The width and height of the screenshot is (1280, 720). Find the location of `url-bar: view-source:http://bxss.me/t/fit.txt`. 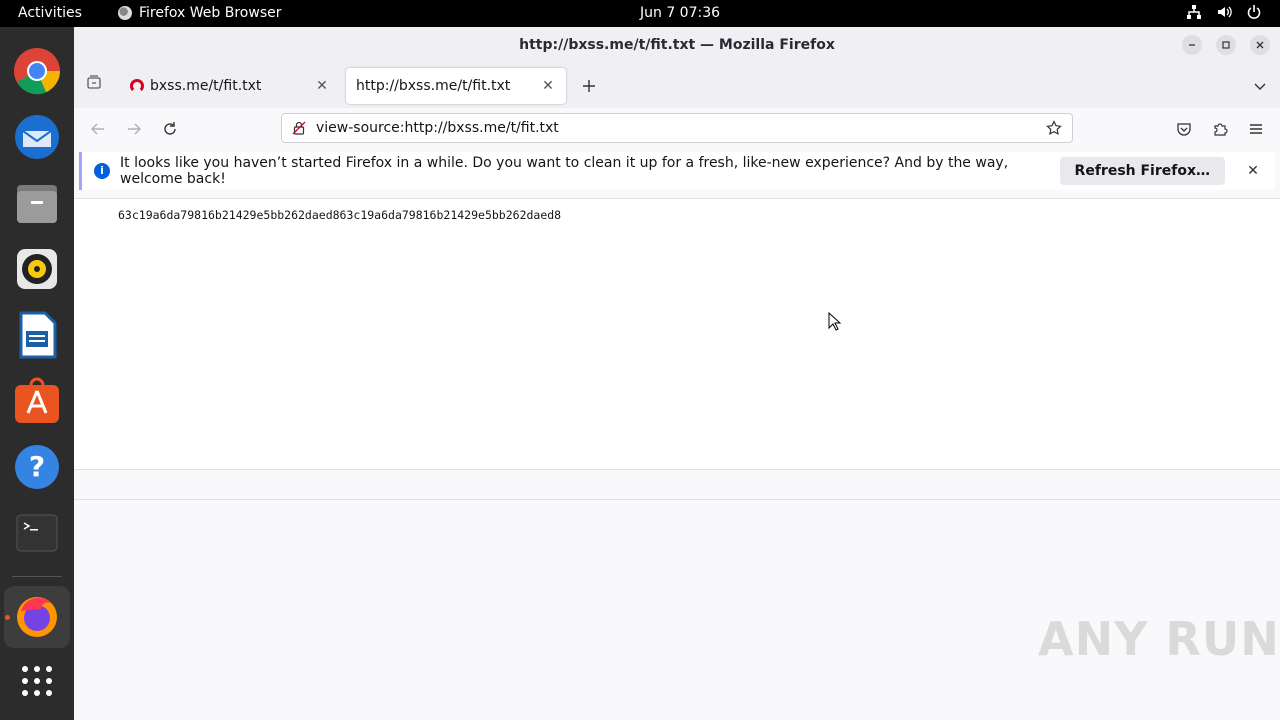

url-bar: view-source:http://bxss.me/t/fit.txt is located at coordinates (677, 128).